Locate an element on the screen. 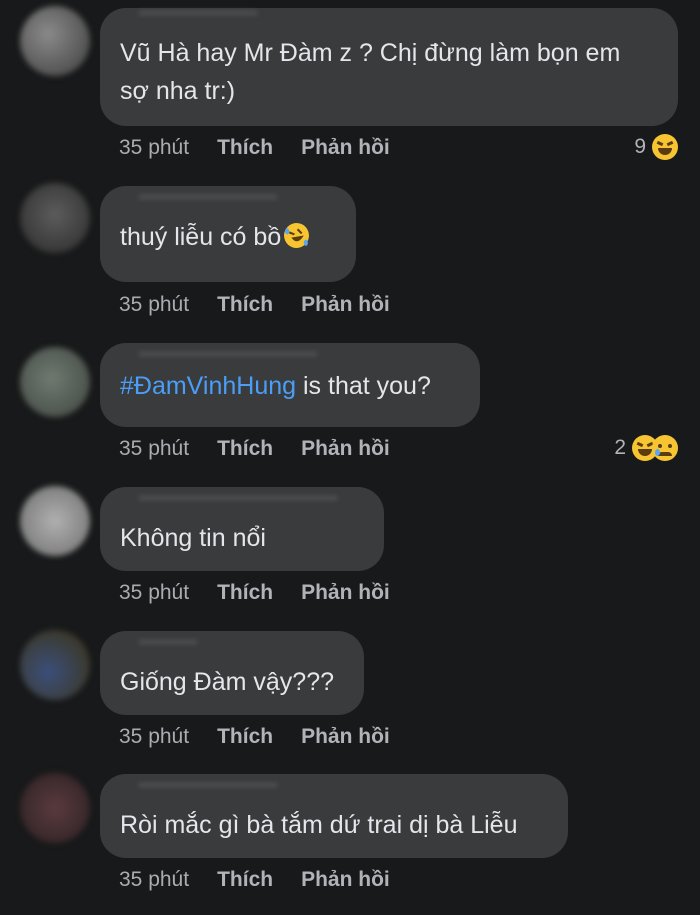 This screenshot has width=700, height=915. reaction-count: 9 is located at coordinates (640, 146).